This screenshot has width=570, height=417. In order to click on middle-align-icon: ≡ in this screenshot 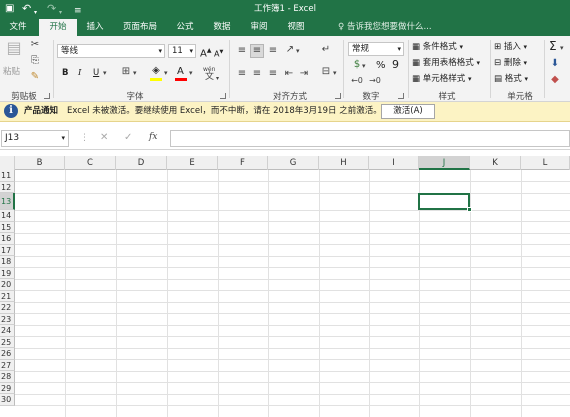, I will do `click(257, 51)`.